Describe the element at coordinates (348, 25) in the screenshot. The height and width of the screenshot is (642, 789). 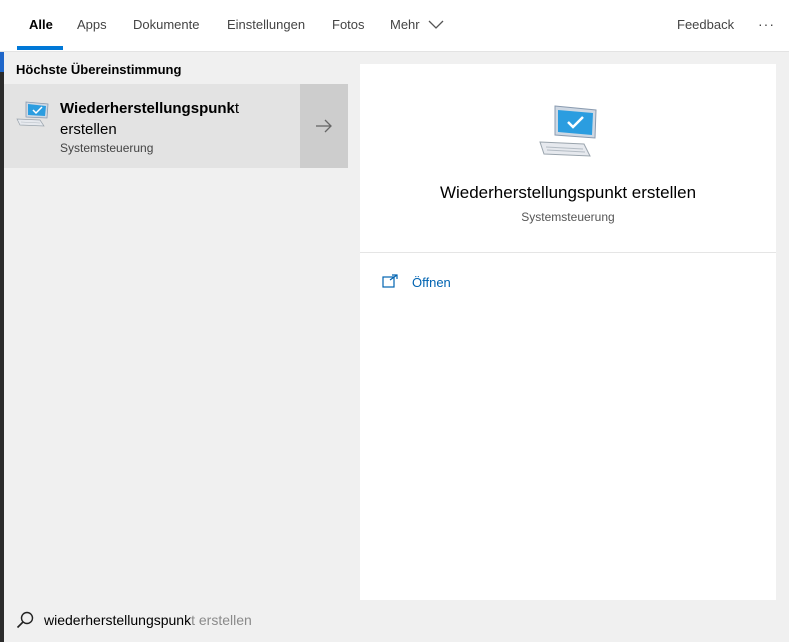
I see `tab-fotos: Fotos` at that location.